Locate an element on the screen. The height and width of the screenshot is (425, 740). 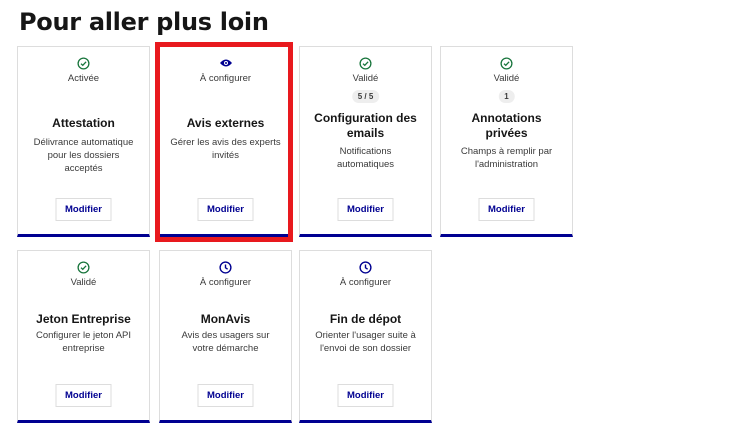
card-description: Avis des usagers sur votre démarche is located at coordinates (225, 342).